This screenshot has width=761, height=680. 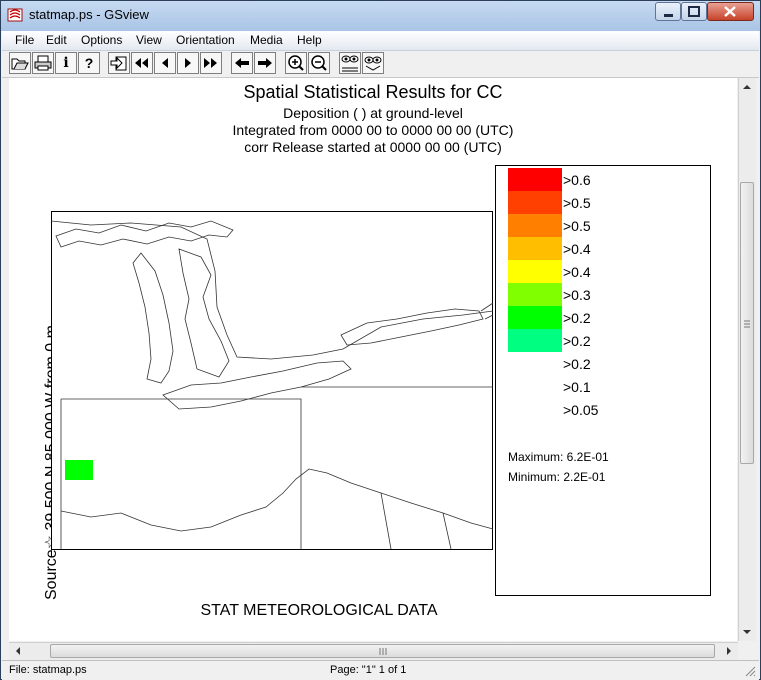 I want to click on close-button, so click(x=730, y=11).